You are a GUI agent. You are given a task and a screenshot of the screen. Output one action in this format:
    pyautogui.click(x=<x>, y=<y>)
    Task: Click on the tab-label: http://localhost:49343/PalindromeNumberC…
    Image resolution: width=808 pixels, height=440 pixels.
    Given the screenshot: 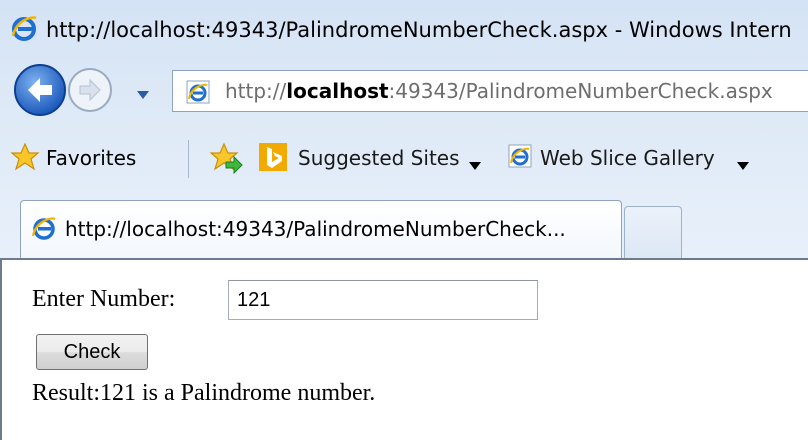 What is the action you would take?
    pyautogui.click(x=315, y=229)
    